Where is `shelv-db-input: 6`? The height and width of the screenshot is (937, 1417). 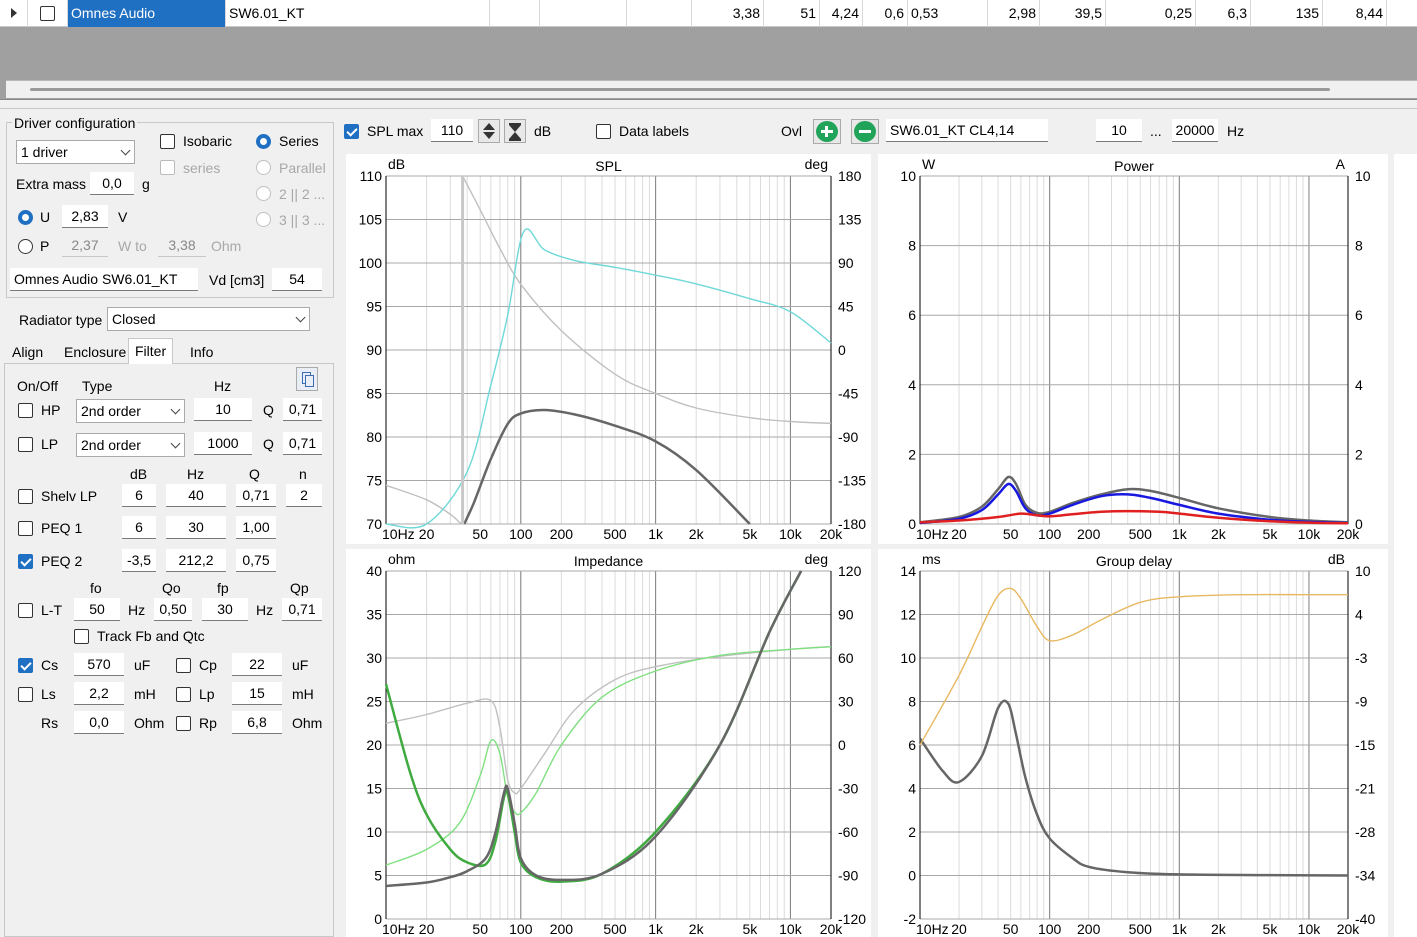
shelv-db-input: 6 is located at coordinates (139, 495).